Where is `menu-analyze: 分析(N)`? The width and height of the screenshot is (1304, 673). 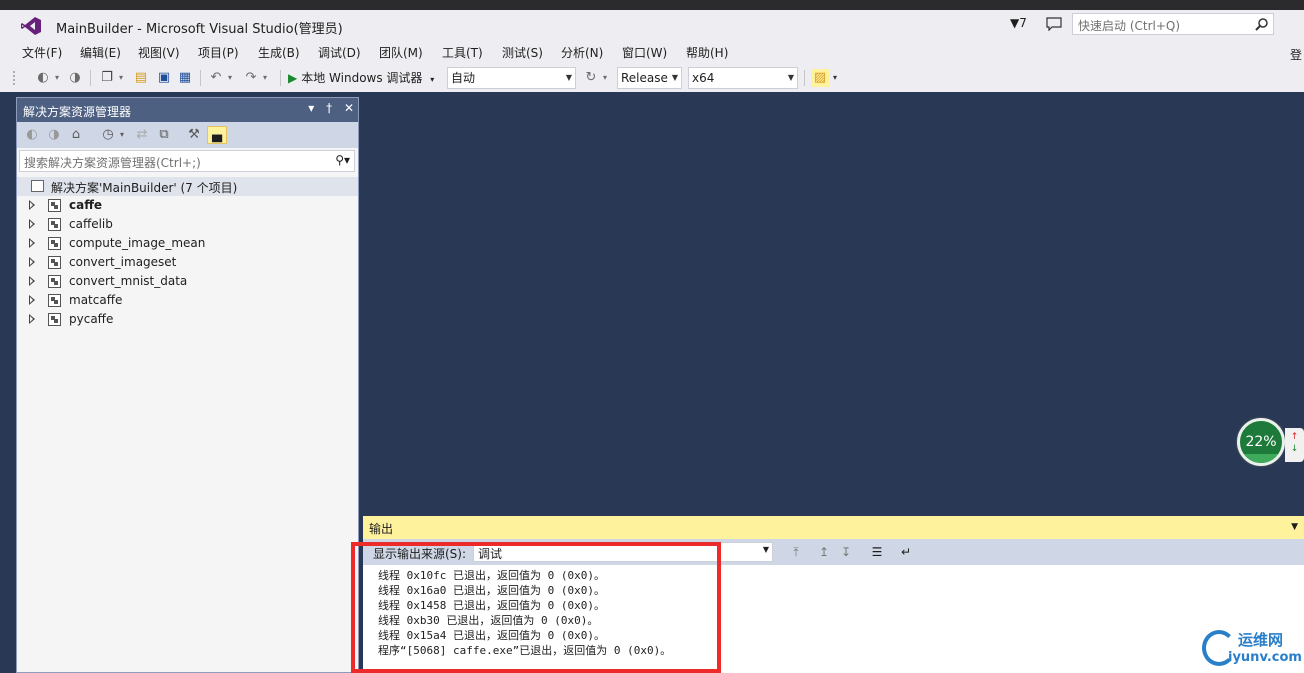 menu-analyze: 分析(N) is located at coordinates (582, 52).